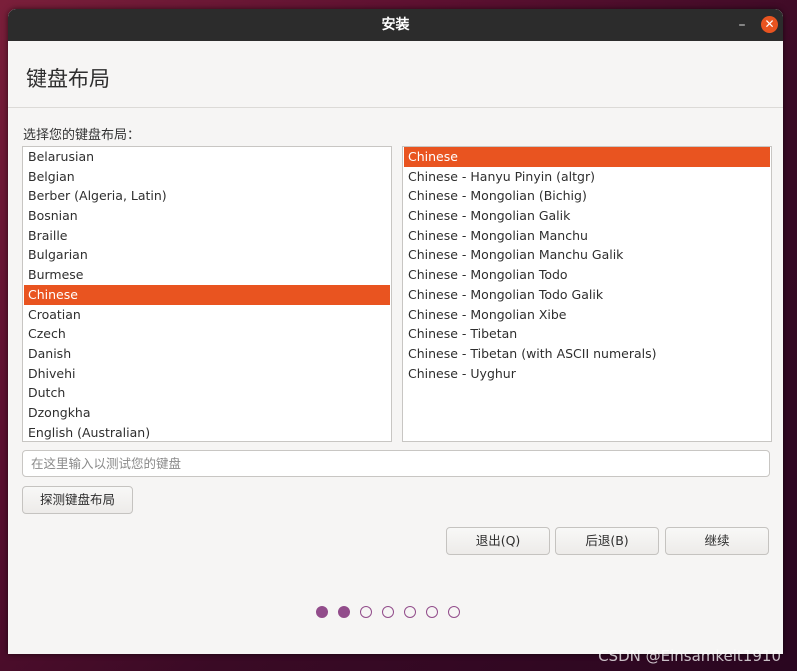  Describe the element at coordinates (207, 177) in the screenshot. I see `layout-list-item: Belgian` at that location.